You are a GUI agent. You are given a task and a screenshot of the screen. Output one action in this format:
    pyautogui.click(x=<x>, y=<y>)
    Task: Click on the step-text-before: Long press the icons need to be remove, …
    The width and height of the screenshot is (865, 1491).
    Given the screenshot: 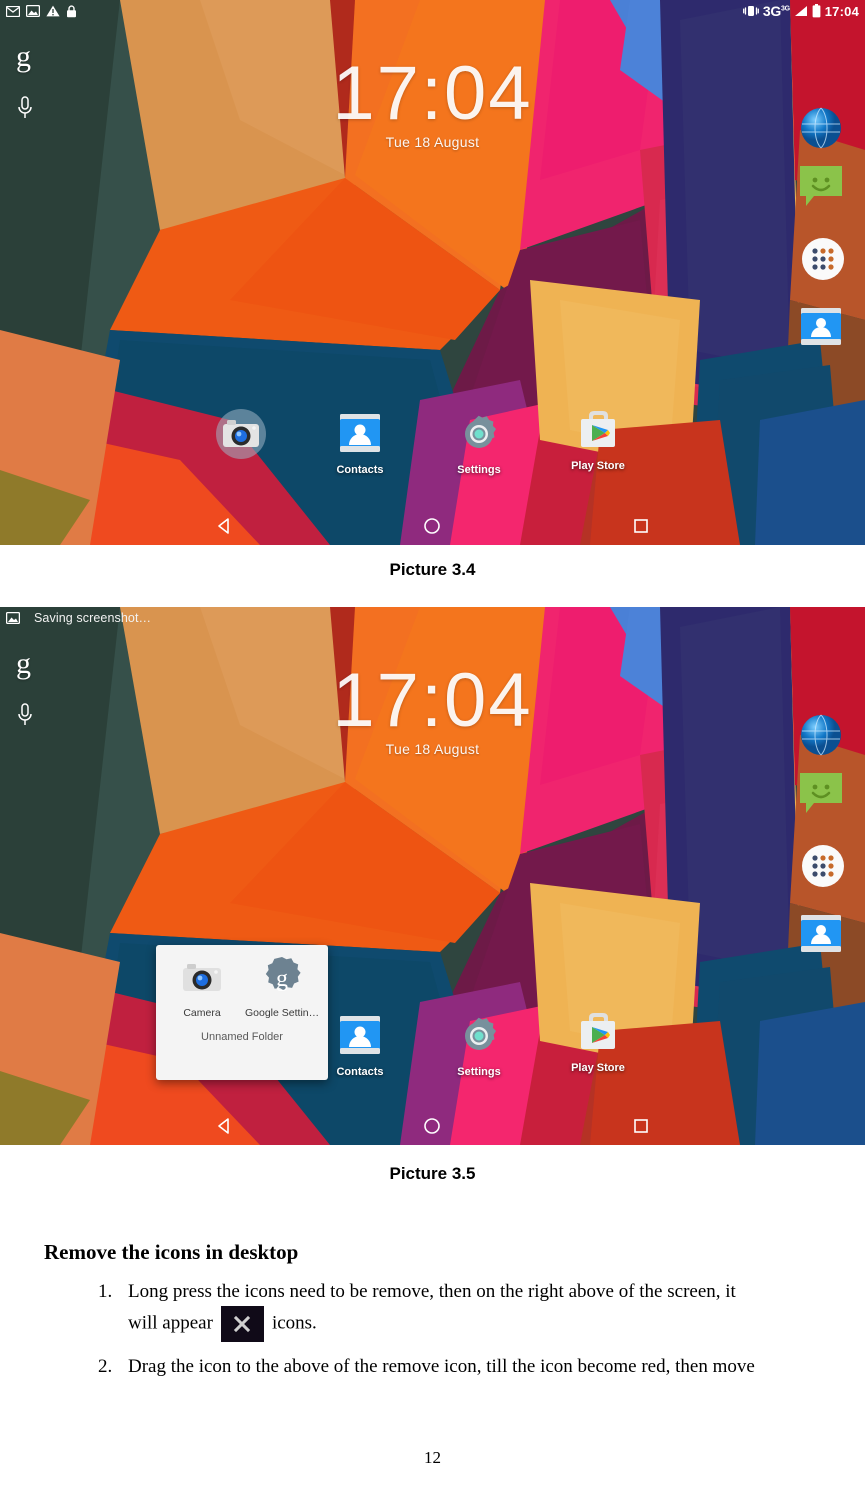 What is the action you would take?
    pyautogui.click(x=432, y=1291)
    